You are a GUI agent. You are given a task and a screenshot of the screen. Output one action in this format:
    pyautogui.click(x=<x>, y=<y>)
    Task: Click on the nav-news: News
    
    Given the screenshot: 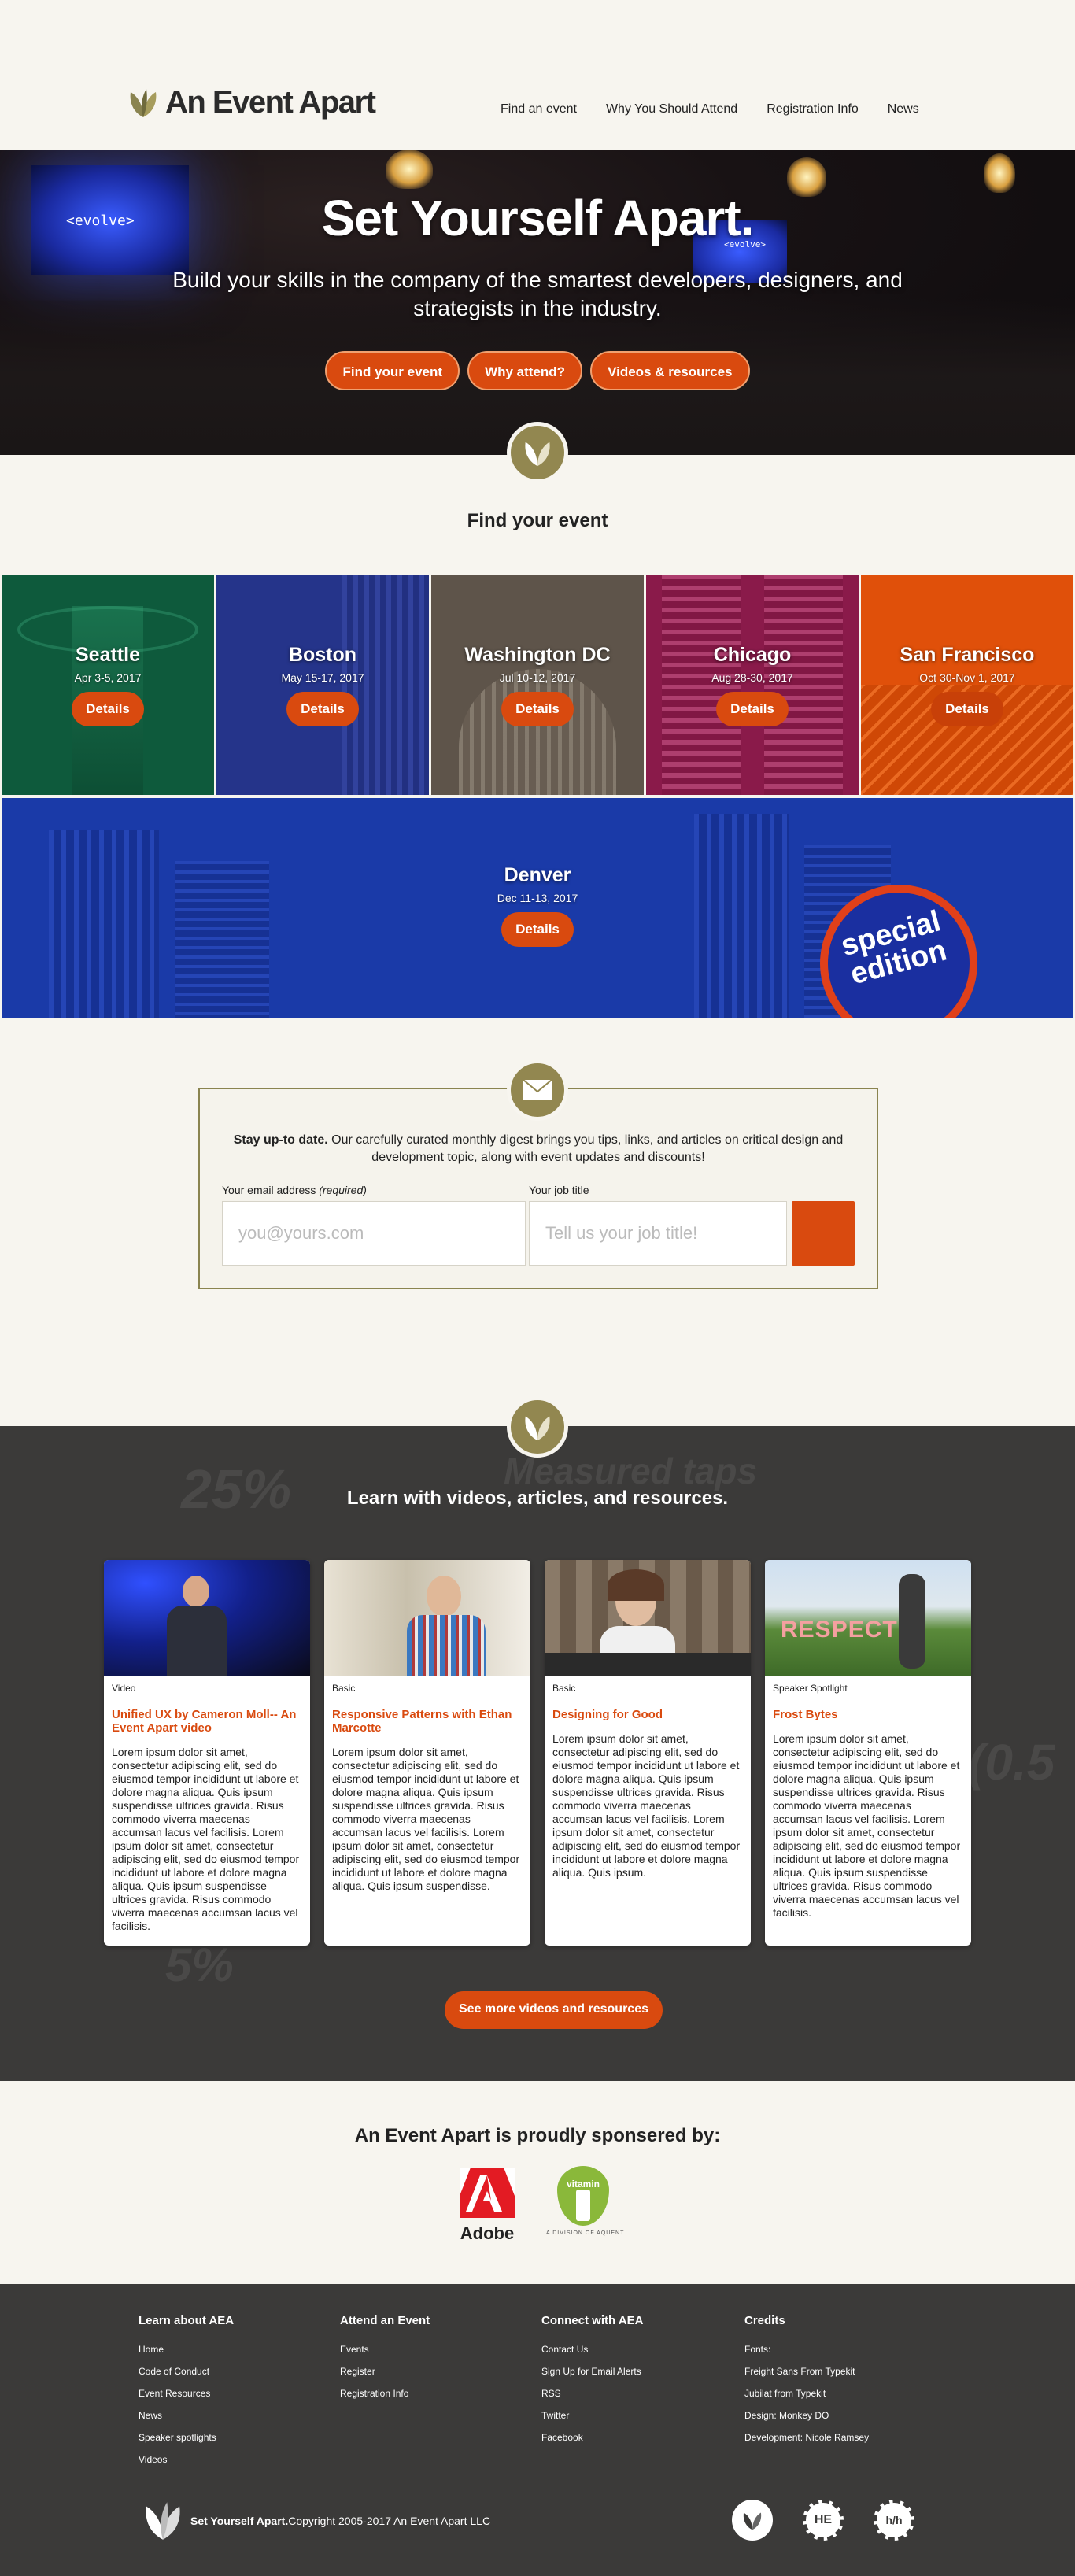 What is the action you would take?
    pyautogui.click(x=903, y=109)
    